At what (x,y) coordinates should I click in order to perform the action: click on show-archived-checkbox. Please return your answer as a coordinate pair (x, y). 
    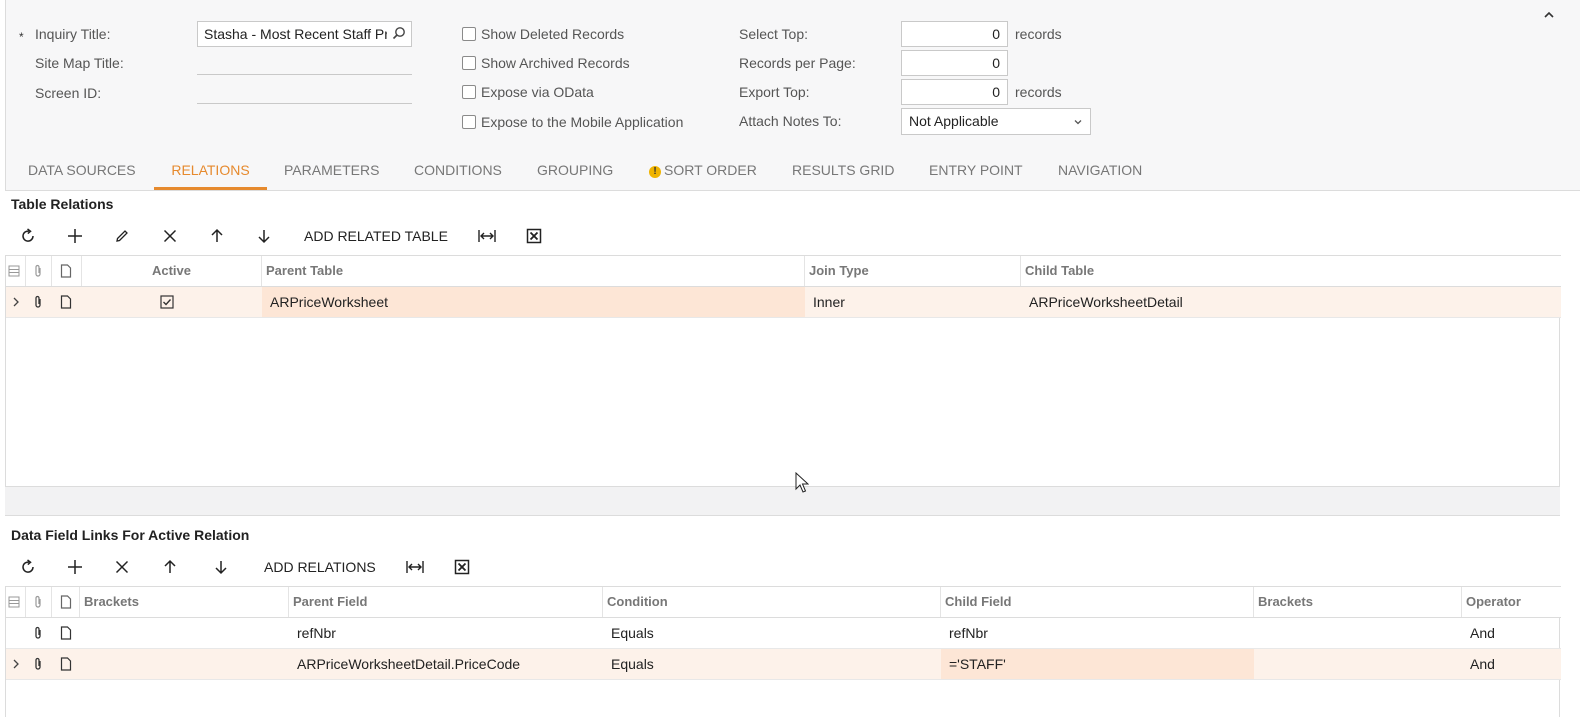
    Looking at the image, I should click on (469, 63).